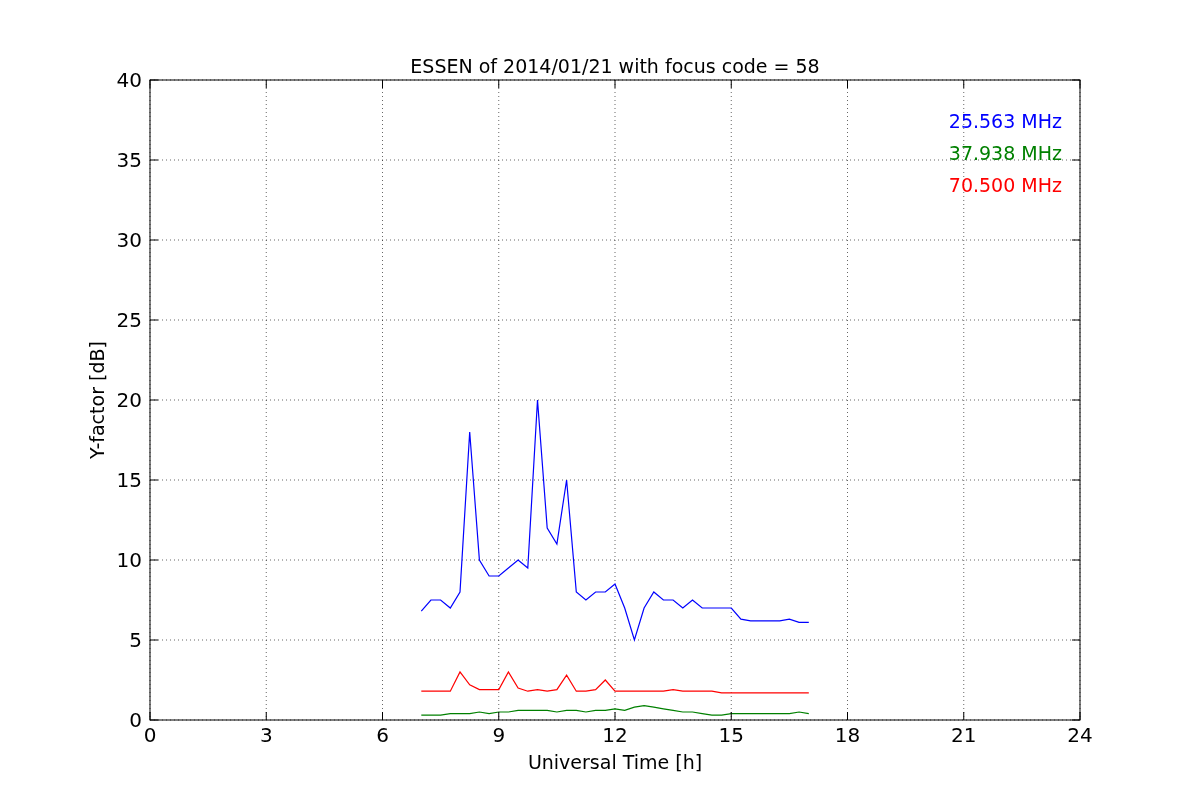 The image size is (1200, 800). What do you see at coordinates (731, 735) in the screenshot?
I see `x-tick-label: 15` at bounding box center [731, 735].